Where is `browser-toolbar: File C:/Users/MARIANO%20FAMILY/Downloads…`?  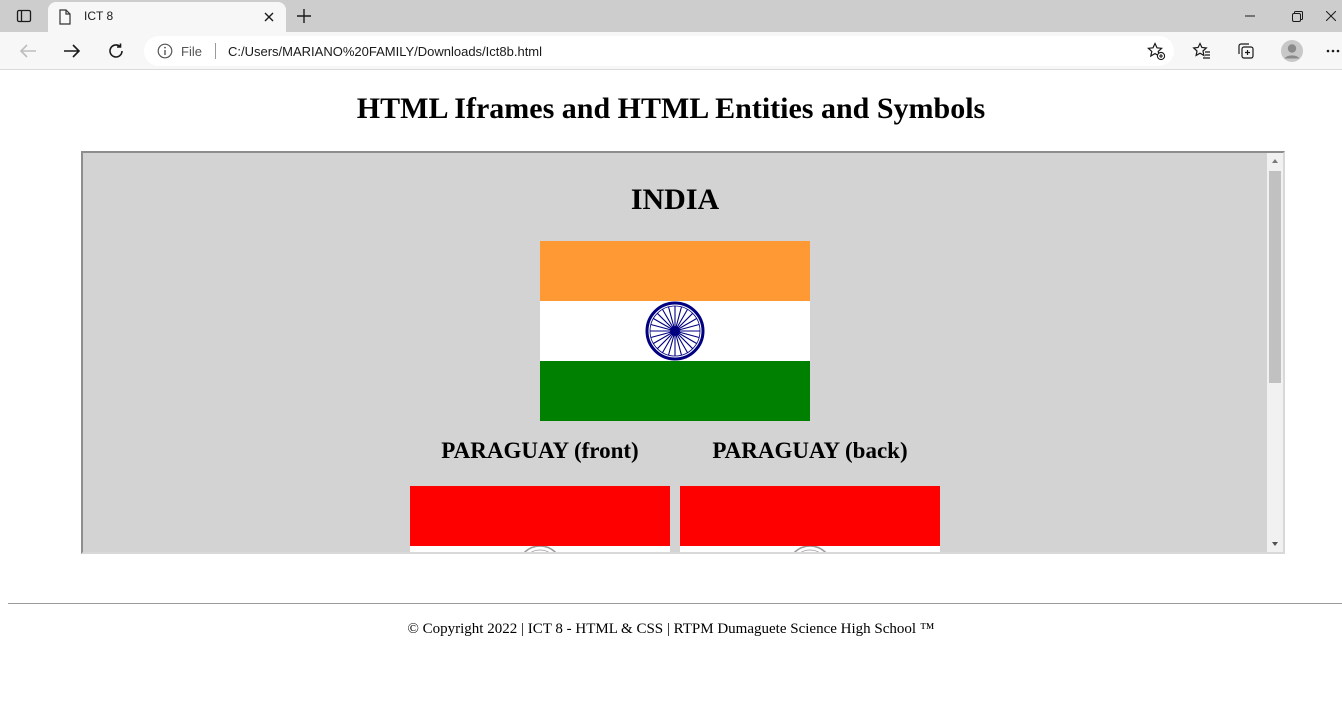
browser-toolbar: File C:/Users/MARIANO%20FAMILY/Downloads… is located at coordinates (671, 51).